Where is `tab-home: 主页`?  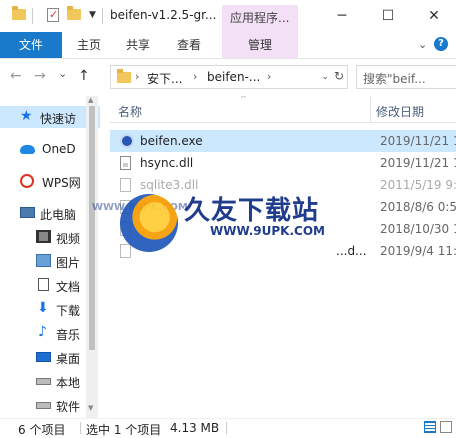 tab-home: 主页 is located at coordinates (89, 45).